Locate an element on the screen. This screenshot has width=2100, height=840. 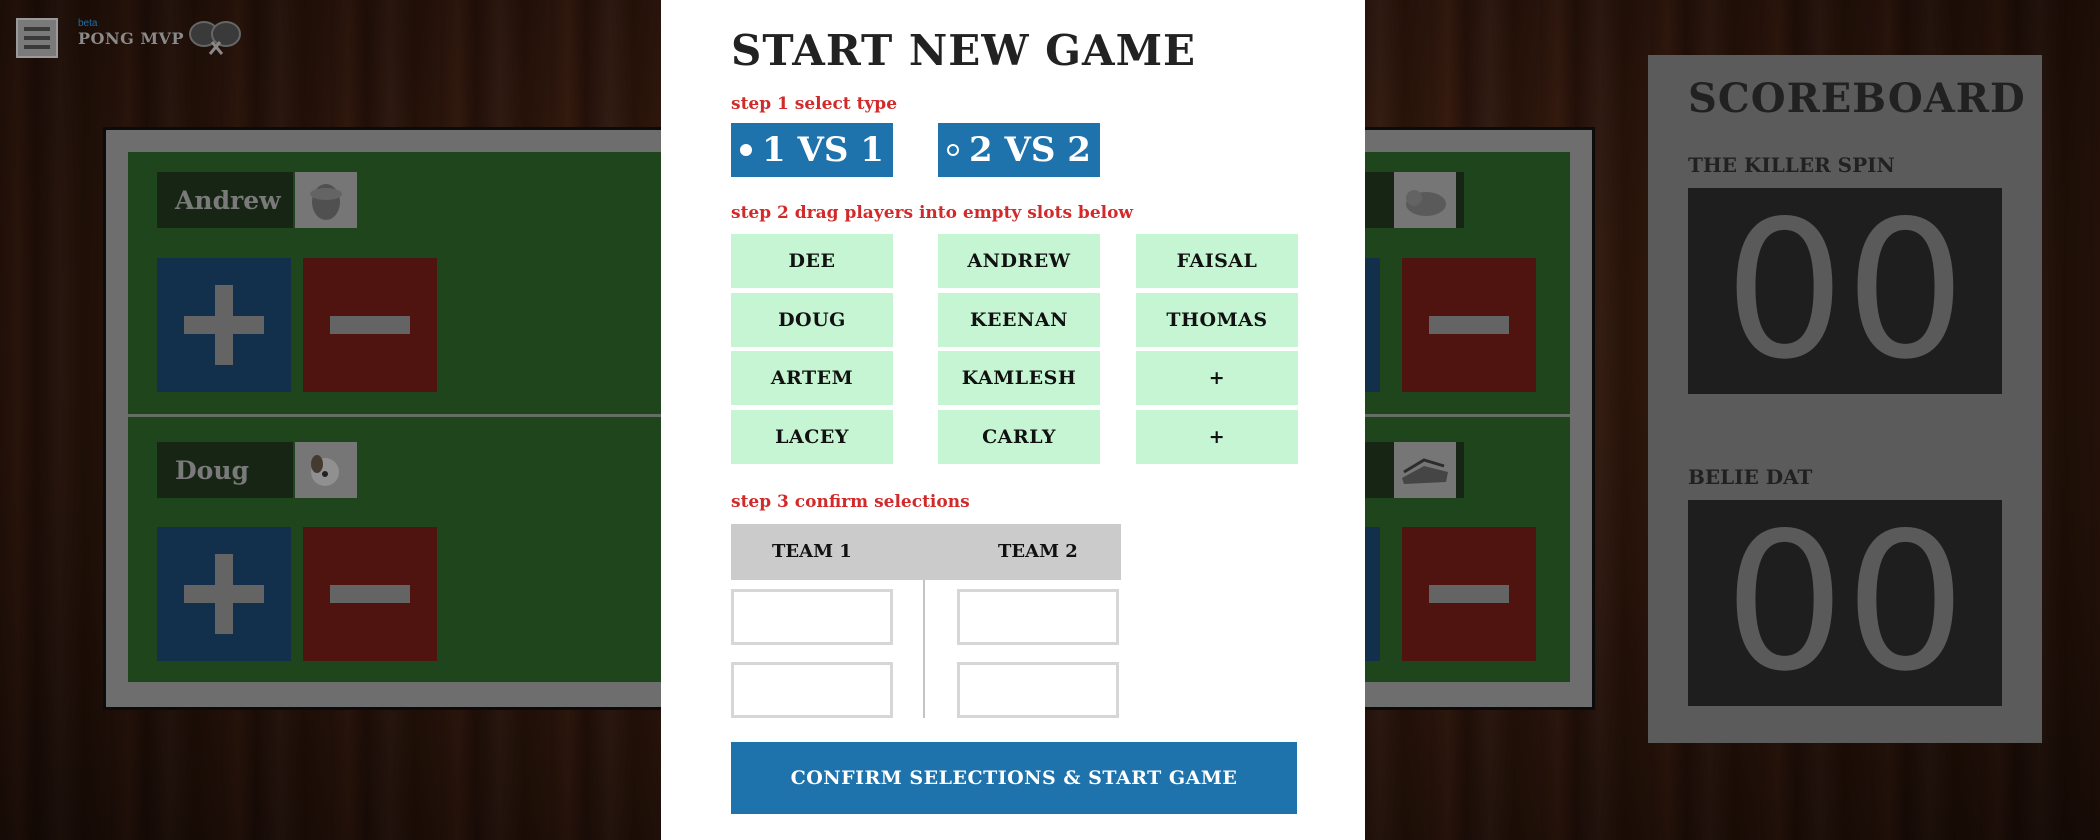
player-slot: KEENAN is located at coordinates (1019, 320).